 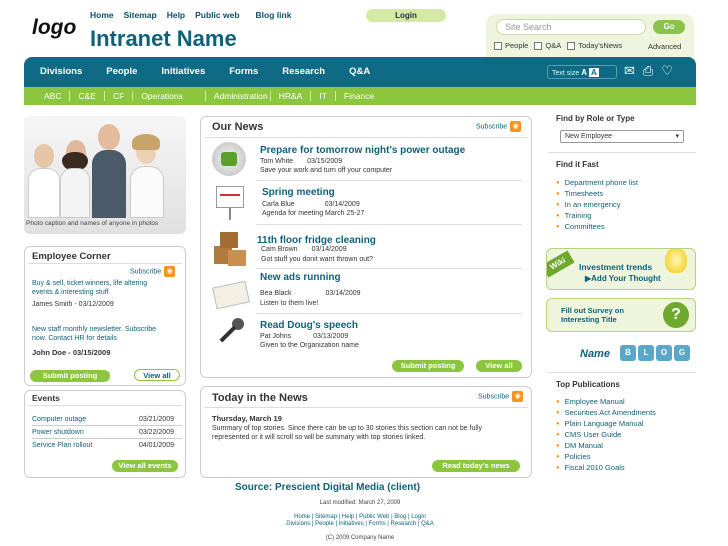 I want to click on search-input: Site Search, so click(x=571, y=27).